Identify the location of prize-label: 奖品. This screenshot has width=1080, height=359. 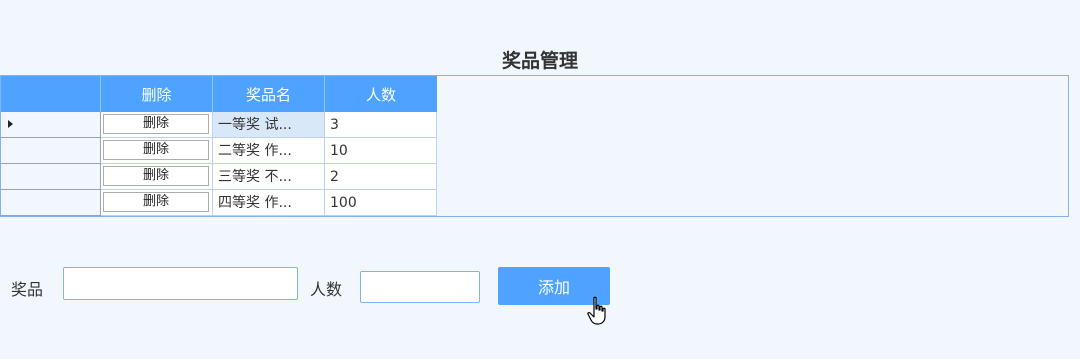
(27, 289).